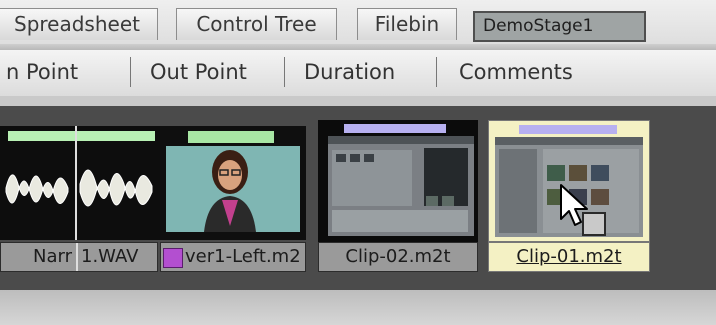 This screenshot has width=716, height=325. Describe the element at coordinates (52, 256) in the screenshot. I see `clip-audio-name-left: Narr` at that location.